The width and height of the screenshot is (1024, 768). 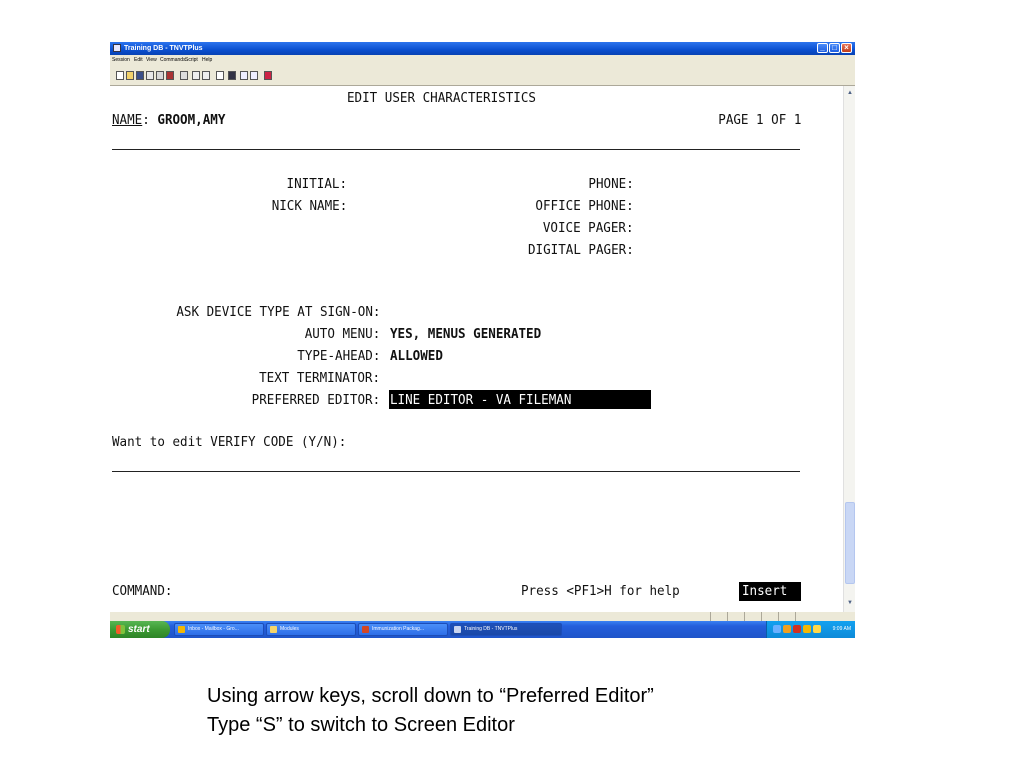 What do you see at coordinates (229, 442) in the screenshot?
I see `verify-code-prompt: Want to edit VERIFY CODE (Y/N):` at bounding box center [229, 442].